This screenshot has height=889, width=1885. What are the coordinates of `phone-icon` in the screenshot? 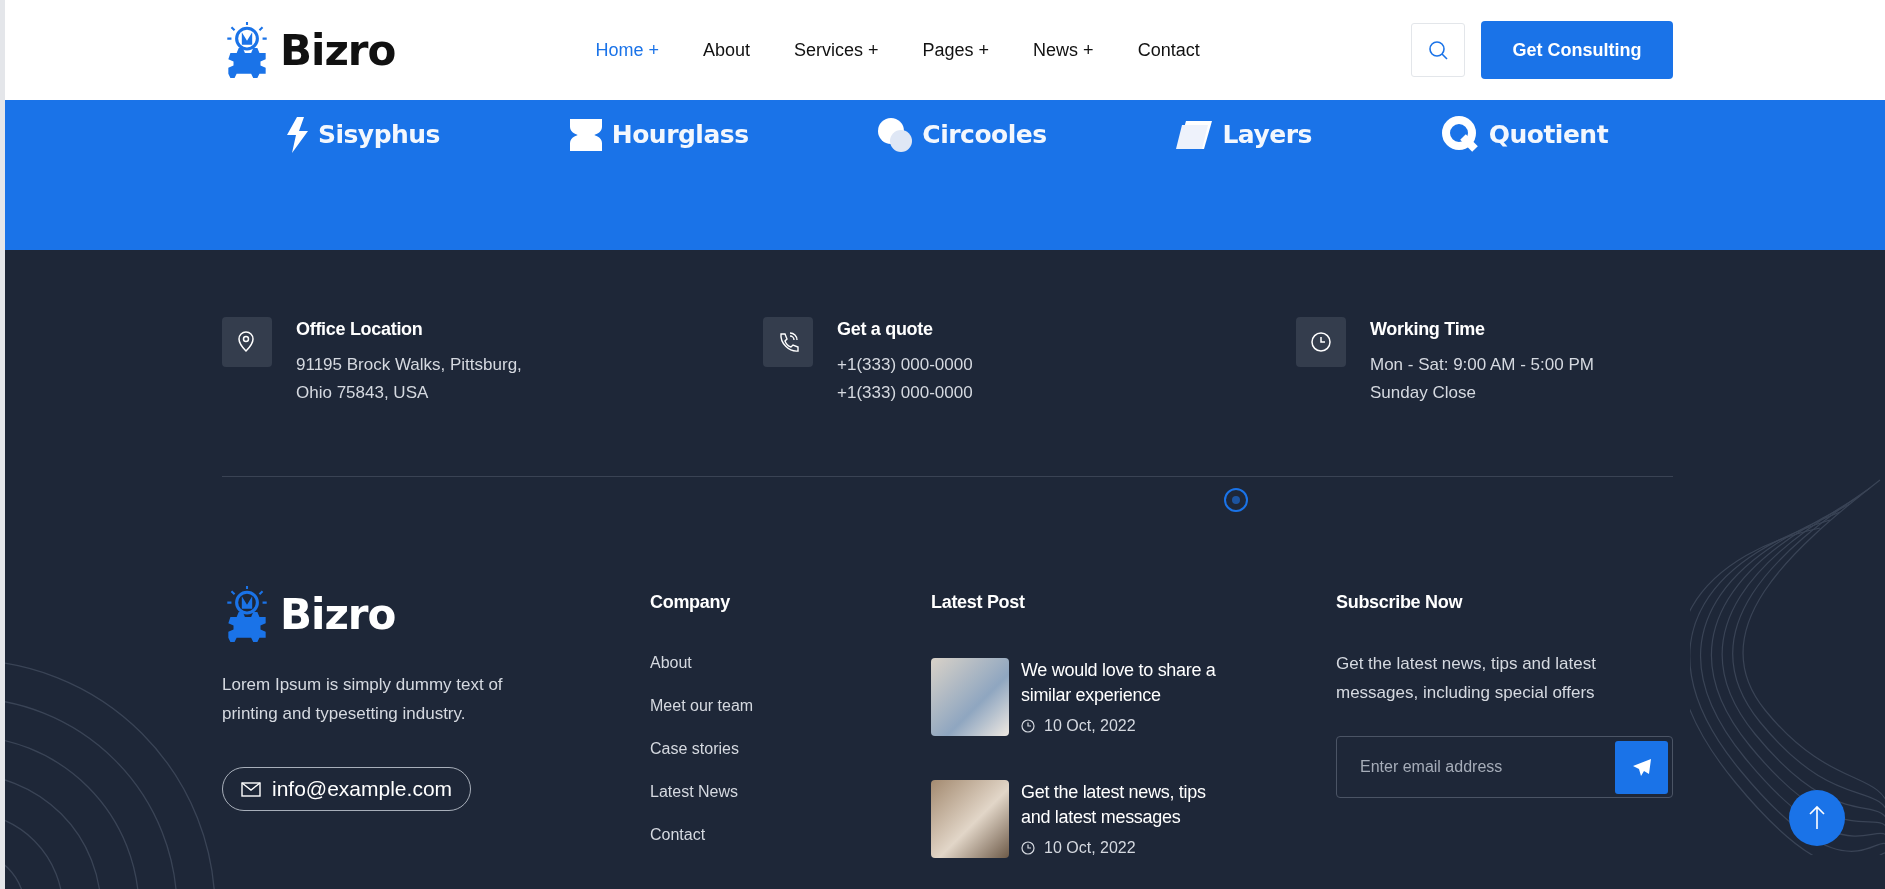 It's located at (788, 342).